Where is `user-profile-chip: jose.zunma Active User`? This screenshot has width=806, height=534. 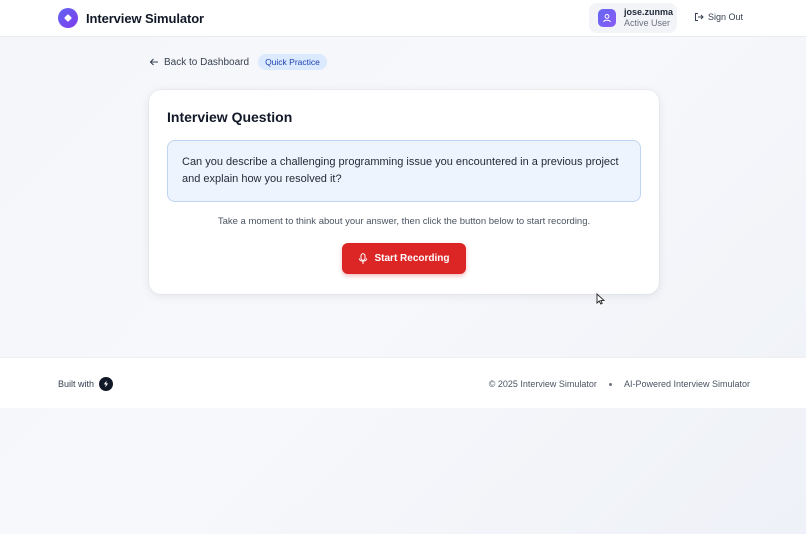 user-profile-chip: jose.zunma Active User is located at coordinates (633, 18).